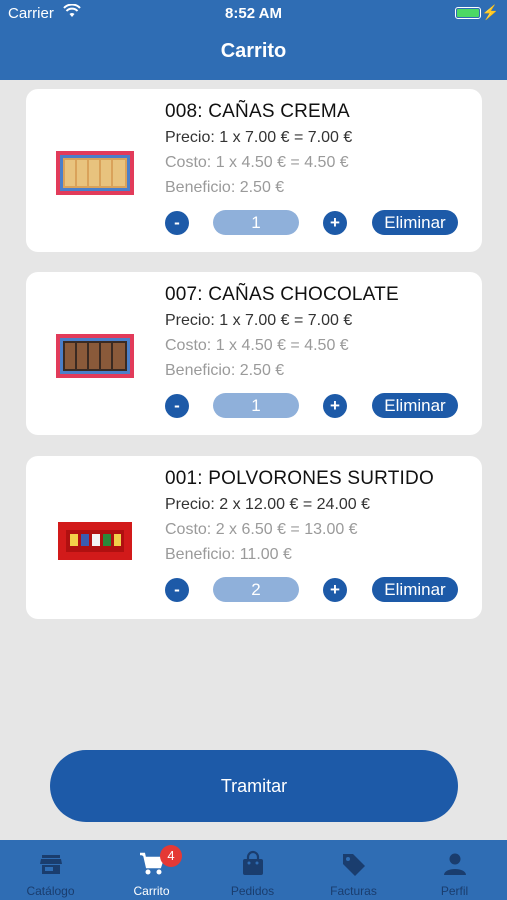 Image resolution: width=507 pixels, height=900 pixels. I want to click on tab-catalogo: Catálogo, so click(50, 870).